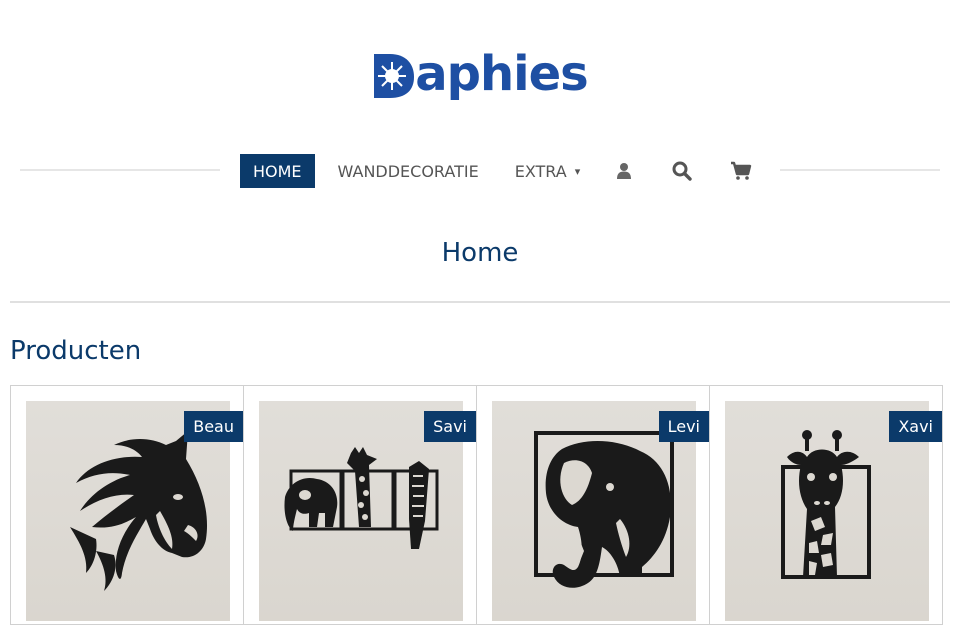 The height and width of the screenshot is (625, 960). What do you see at coordinates (480, 253) in the screenshot?
I see `page-title: Home` at bounding box center [480, 253].